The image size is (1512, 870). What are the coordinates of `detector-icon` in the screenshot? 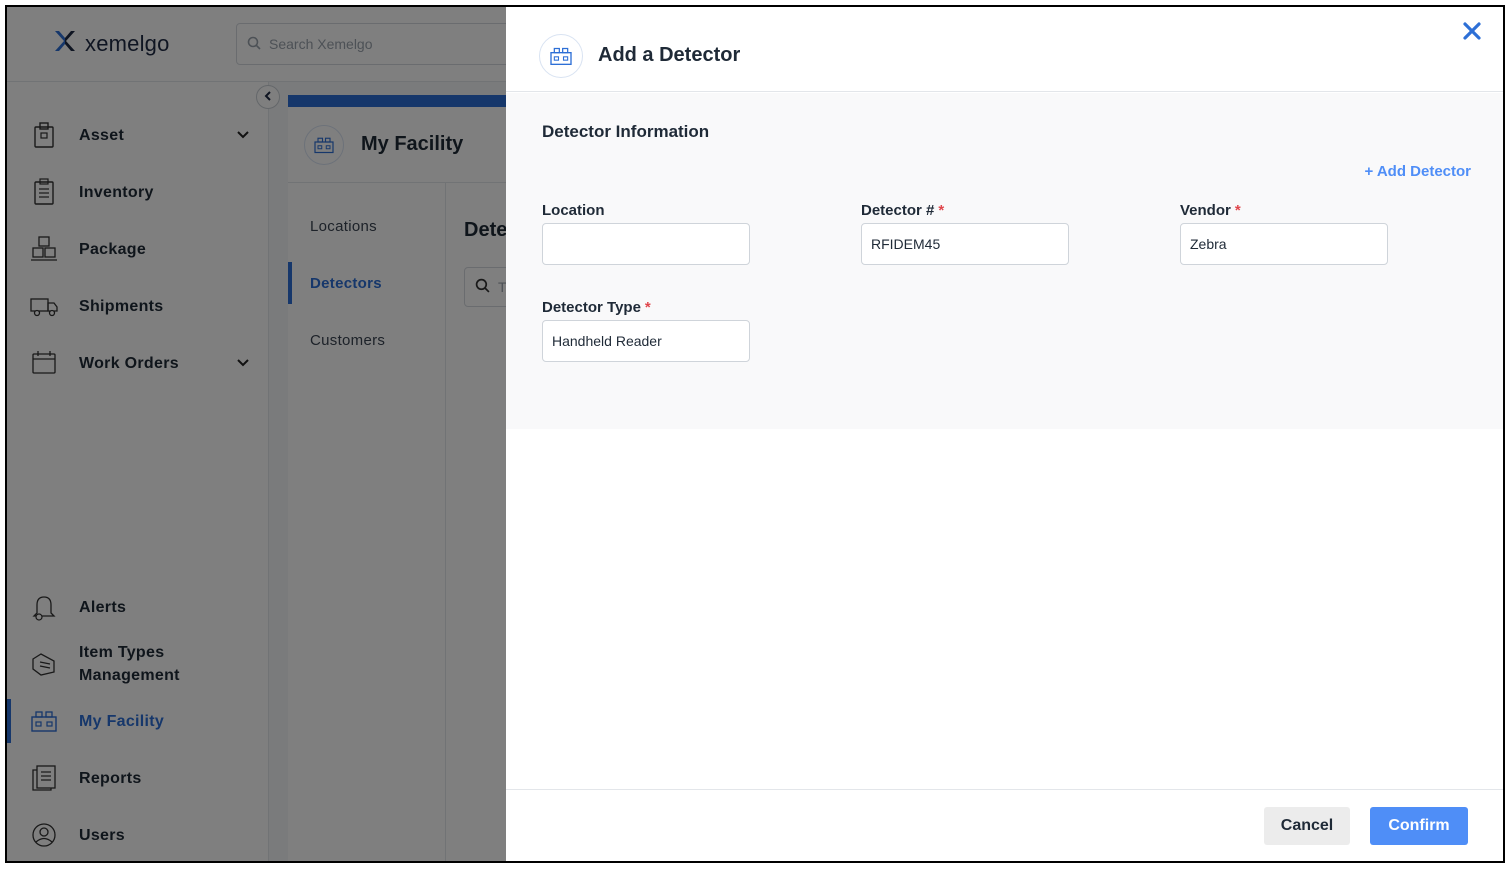 It's located at (561, 56).